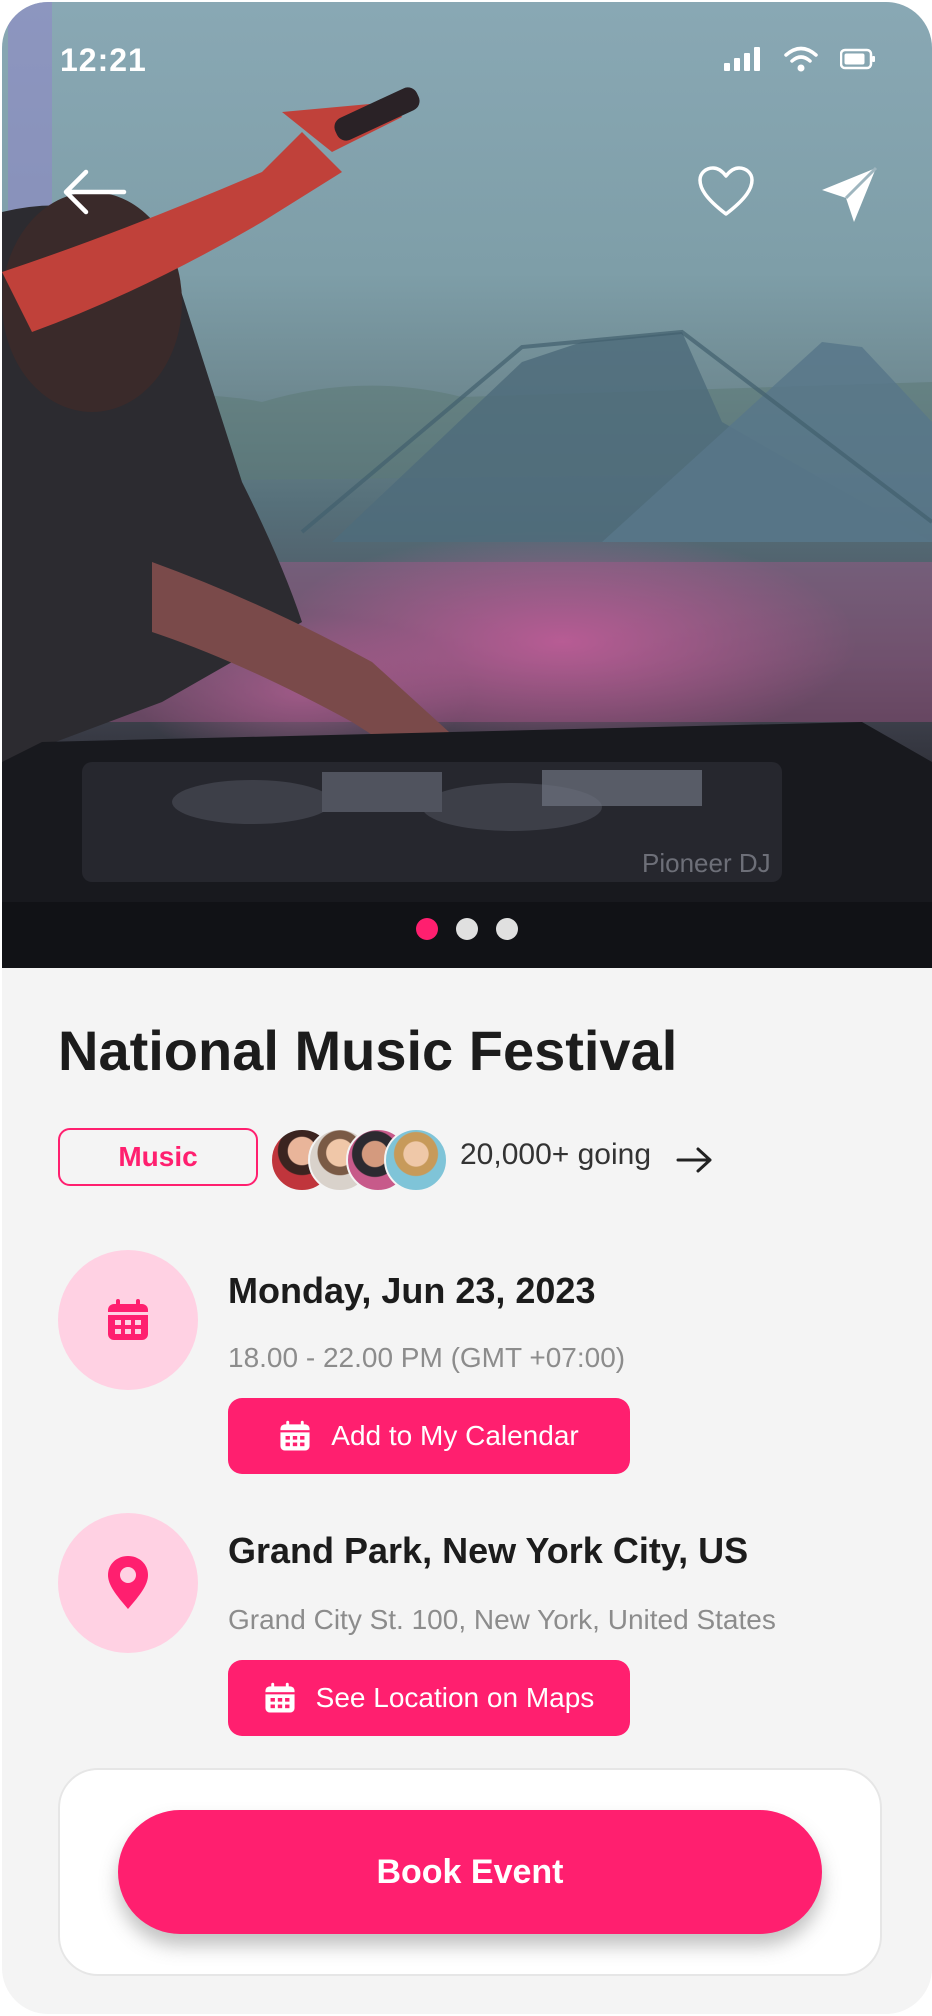  What do you see at coordinates (158, 1157) in the screenshot?
I see `category-tag: Music` at bounding box center [158, 1157].